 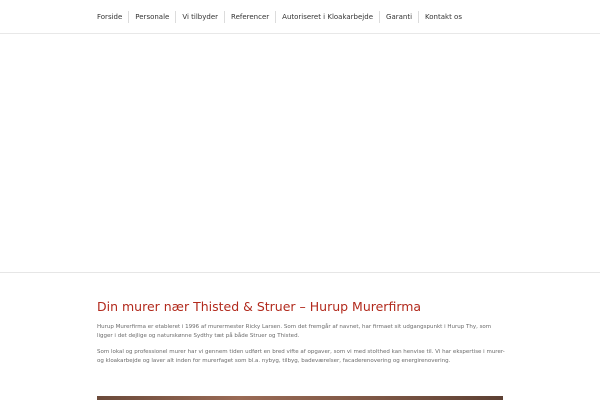 I want to click on nav-item-personale: Personale, so click(x=151, y=17).